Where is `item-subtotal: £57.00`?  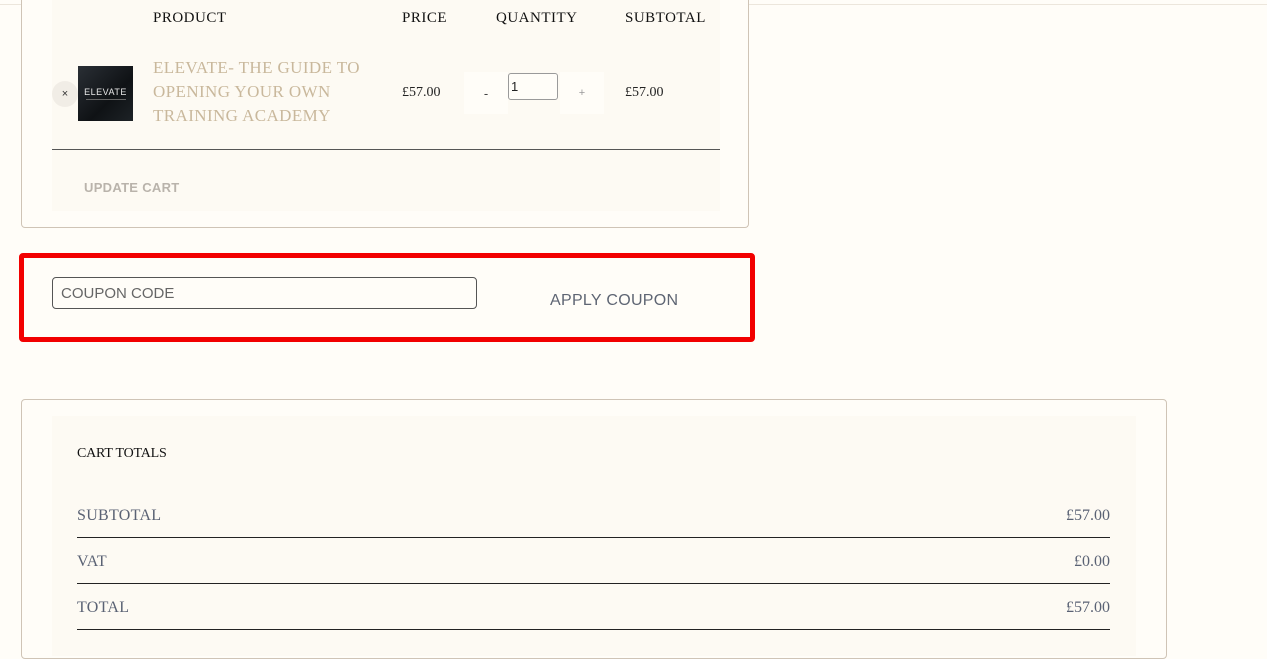
item-subtotal: £57.00 is located at coordinates (644, 92).